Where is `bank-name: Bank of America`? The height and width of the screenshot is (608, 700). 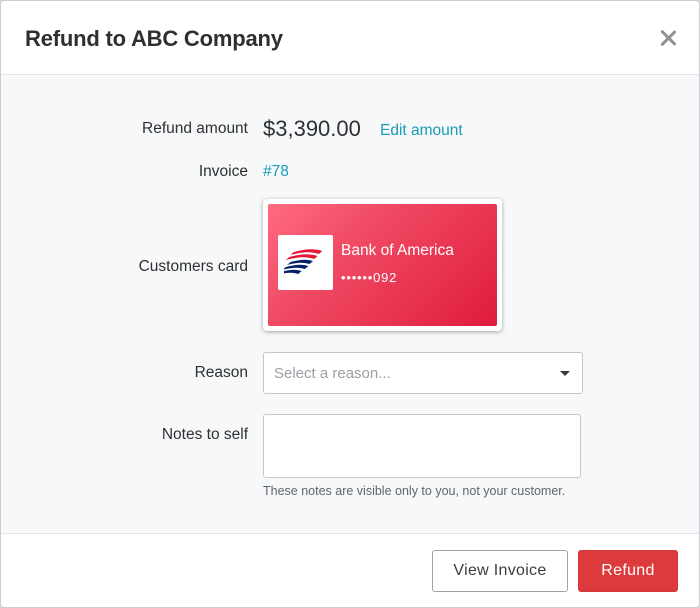 bank-name: Bank of America is located at coordinates (397, 250).